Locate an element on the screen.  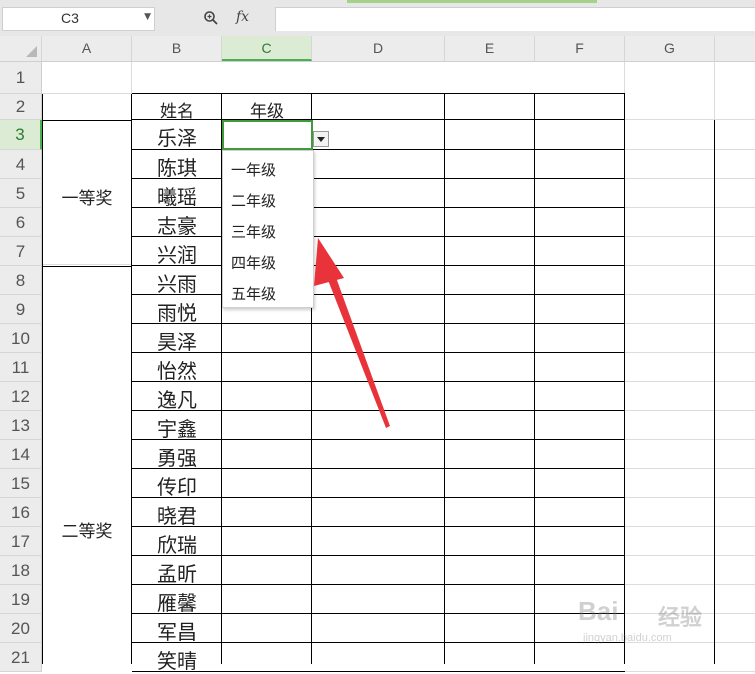
row-header-5: 5 is located at coordinates (21, 193).